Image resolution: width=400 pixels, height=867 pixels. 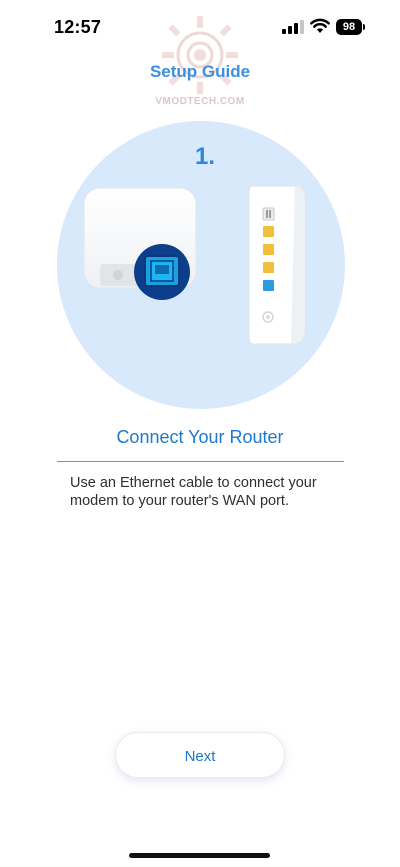 I want to click on step-number: 1., so click(x=204, y=156).